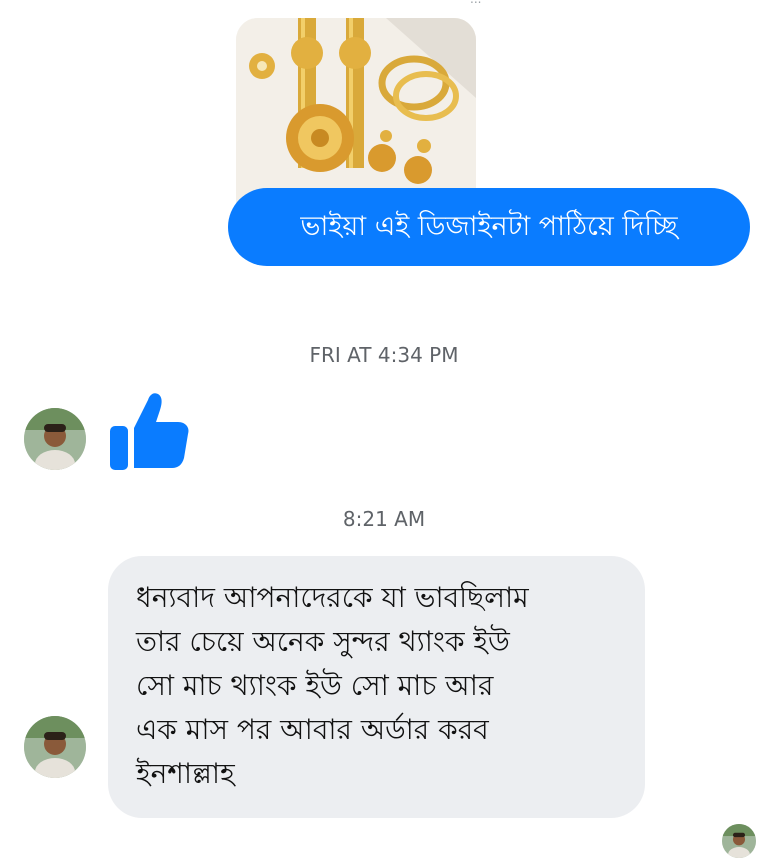 The image size is (768, 863). I want to click on timestamp-fri: FRI AT 4:34 PM, so click(384, 355).